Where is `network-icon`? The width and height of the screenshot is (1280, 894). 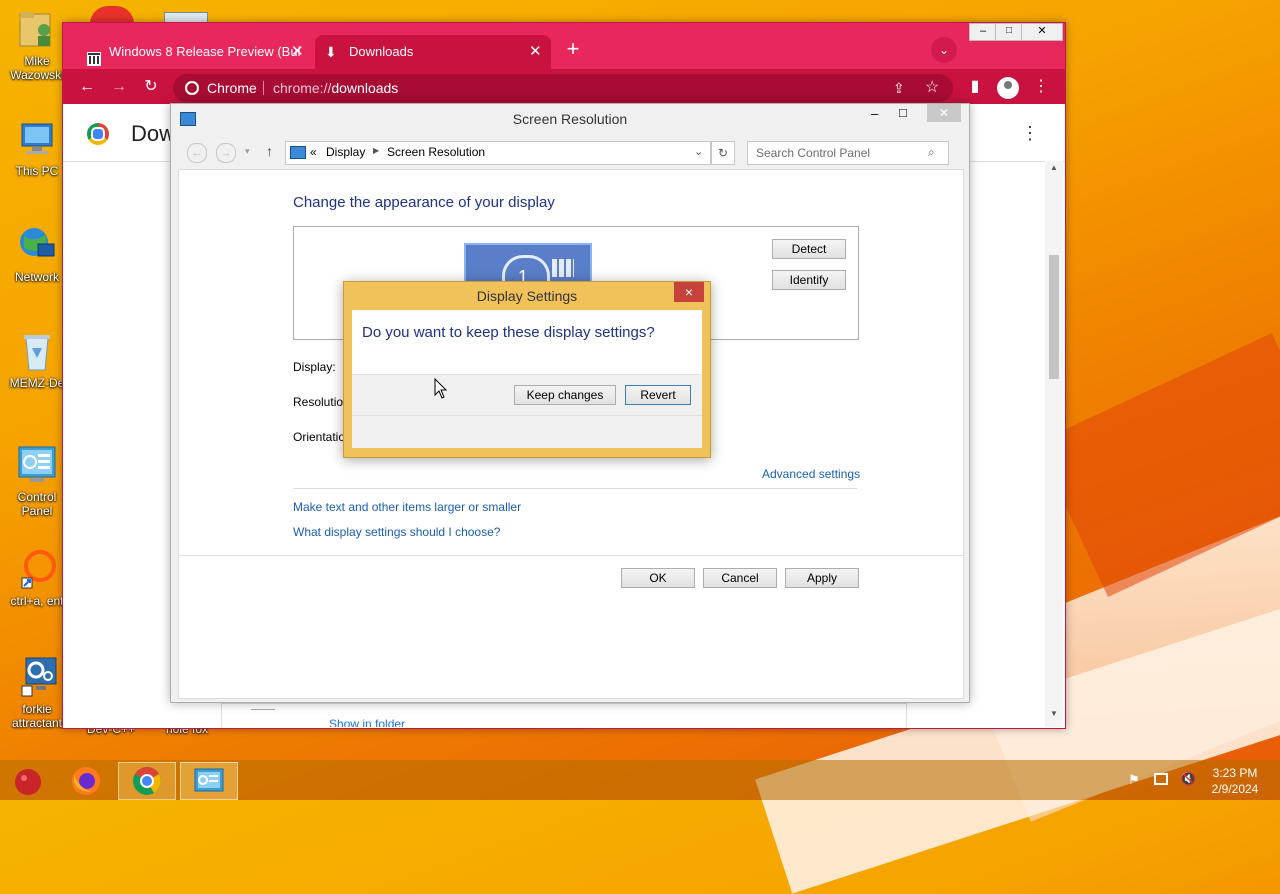
network-icon is located at coordinates (37, 245).